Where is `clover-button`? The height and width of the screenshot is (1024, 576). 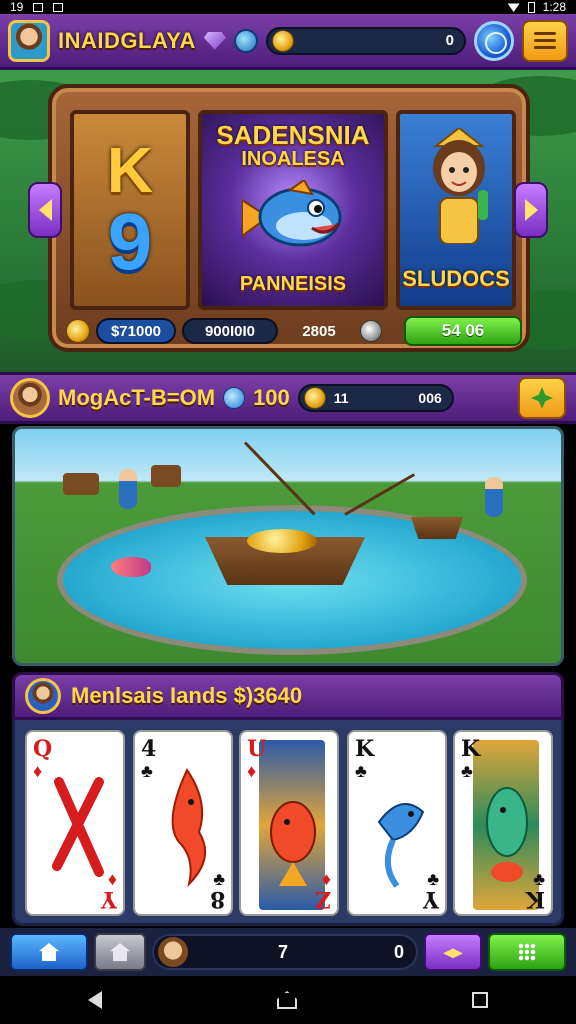
clover-button is located at coordinates (542, 398).